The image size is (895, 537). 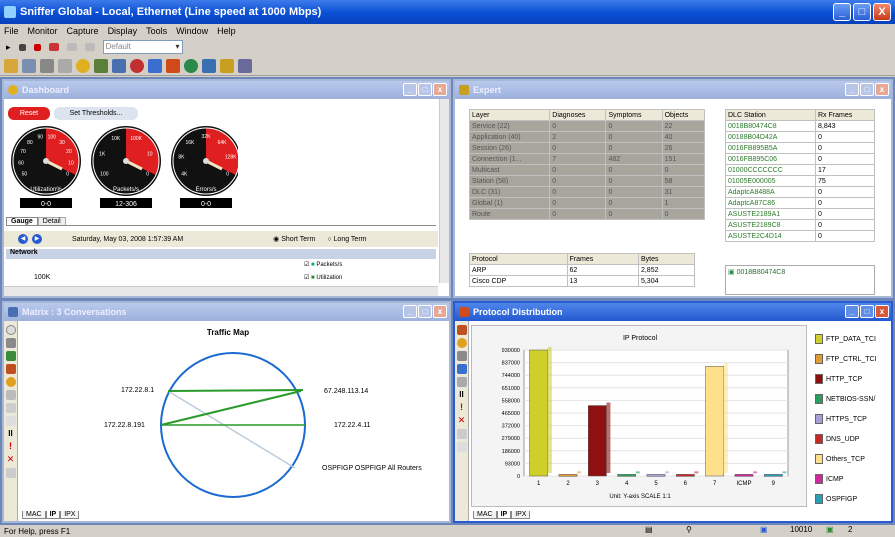 I want to click on dashboard-minimize-button: _, so click(x=410, y=89).